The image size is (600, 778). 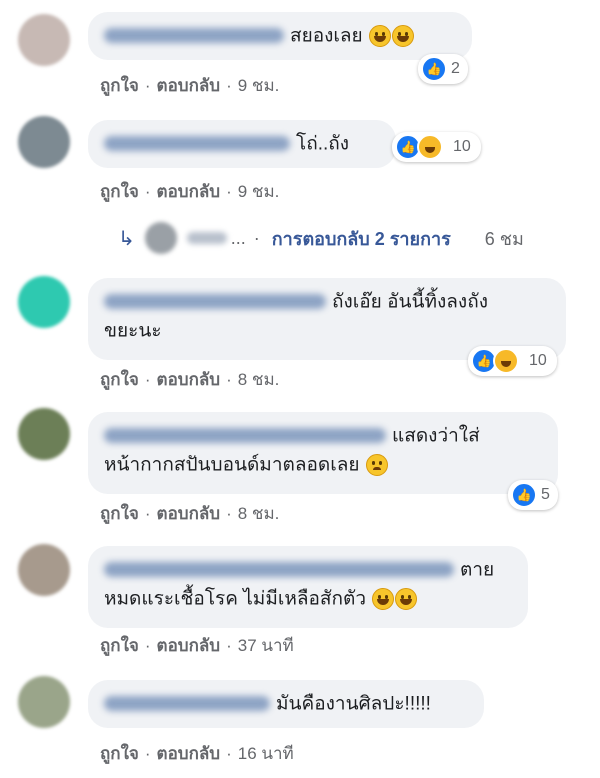 I want to click on comment-text: ตาย, so click(x=477, y=570).